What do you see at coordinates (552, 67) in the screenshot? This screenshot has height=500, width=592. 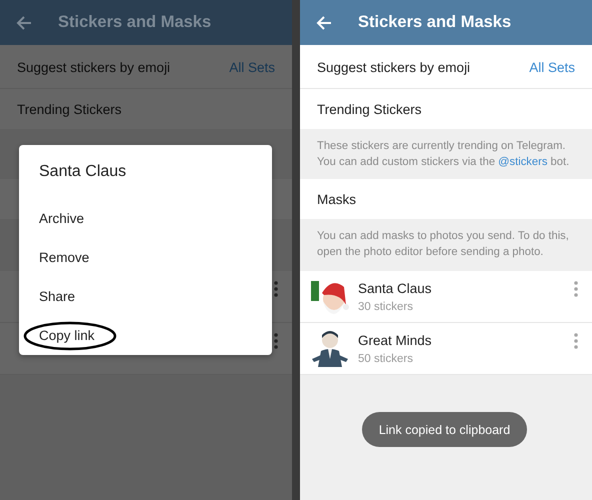 I see `all-sets-link: All Sets` at bounding box center [552, 67].